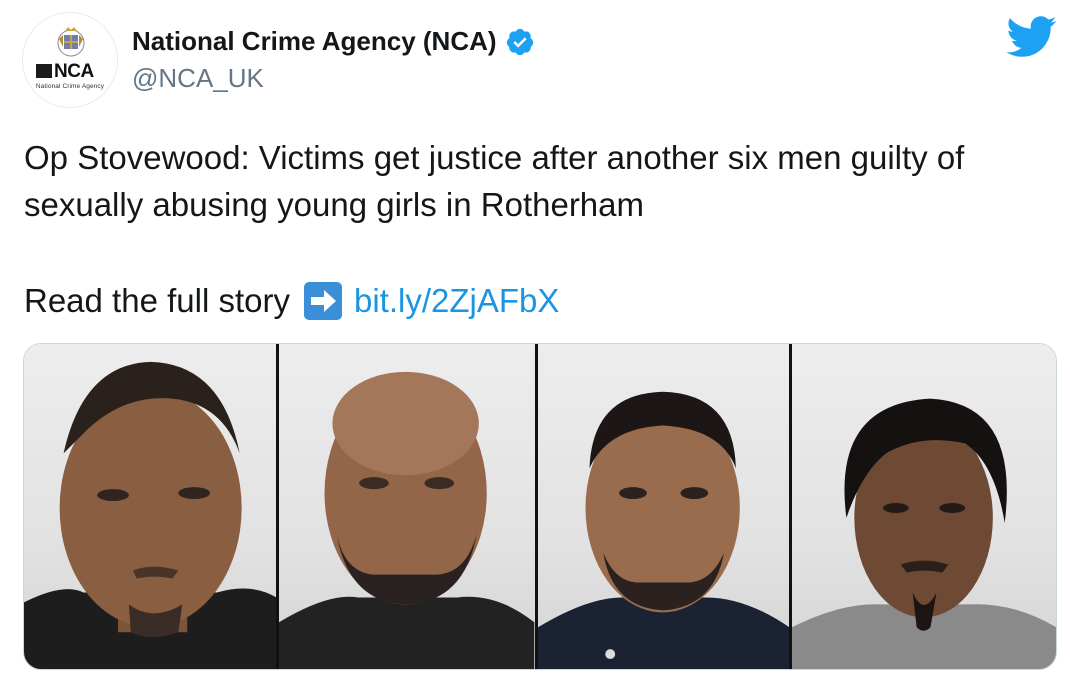 This screenshot has width=1070, height=676. Describe the element at coordinates (74, 71) in the screenshot. I see `avatar-logo-text: NCA` at that location.